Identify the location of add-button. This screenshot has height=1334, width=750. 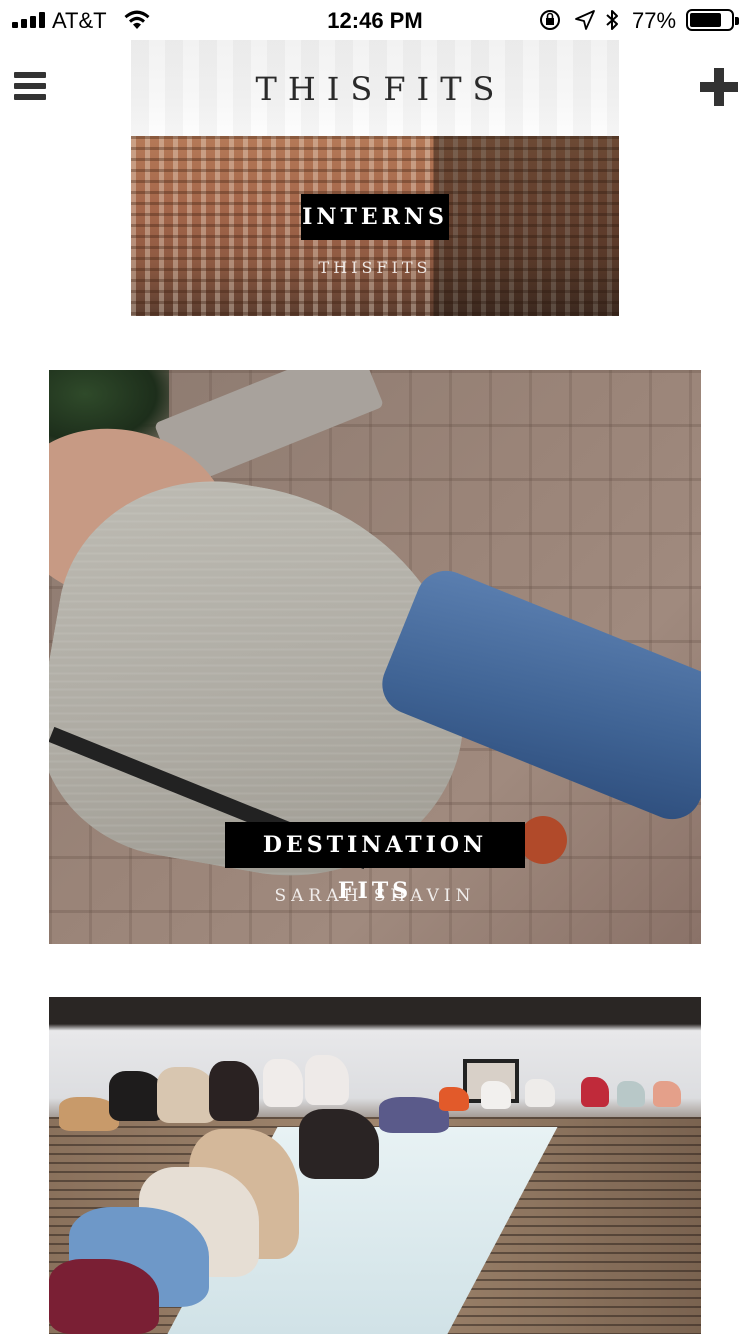
(719, 87).